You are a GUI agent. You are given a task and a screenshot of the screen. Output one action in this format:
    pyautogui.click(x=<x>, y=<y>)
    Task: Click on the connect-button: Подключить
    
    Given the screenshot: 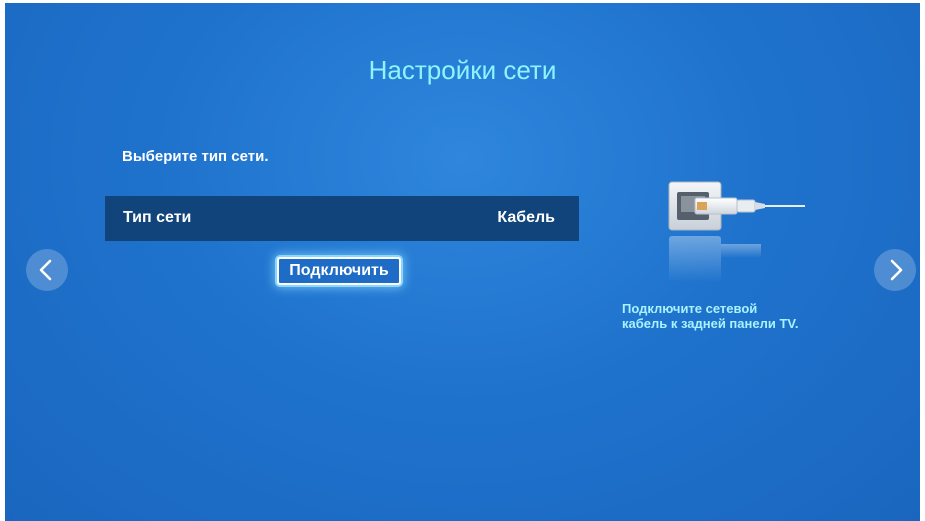 What is the action you would take?
    pyautogui.click(x=339, y=271)
    